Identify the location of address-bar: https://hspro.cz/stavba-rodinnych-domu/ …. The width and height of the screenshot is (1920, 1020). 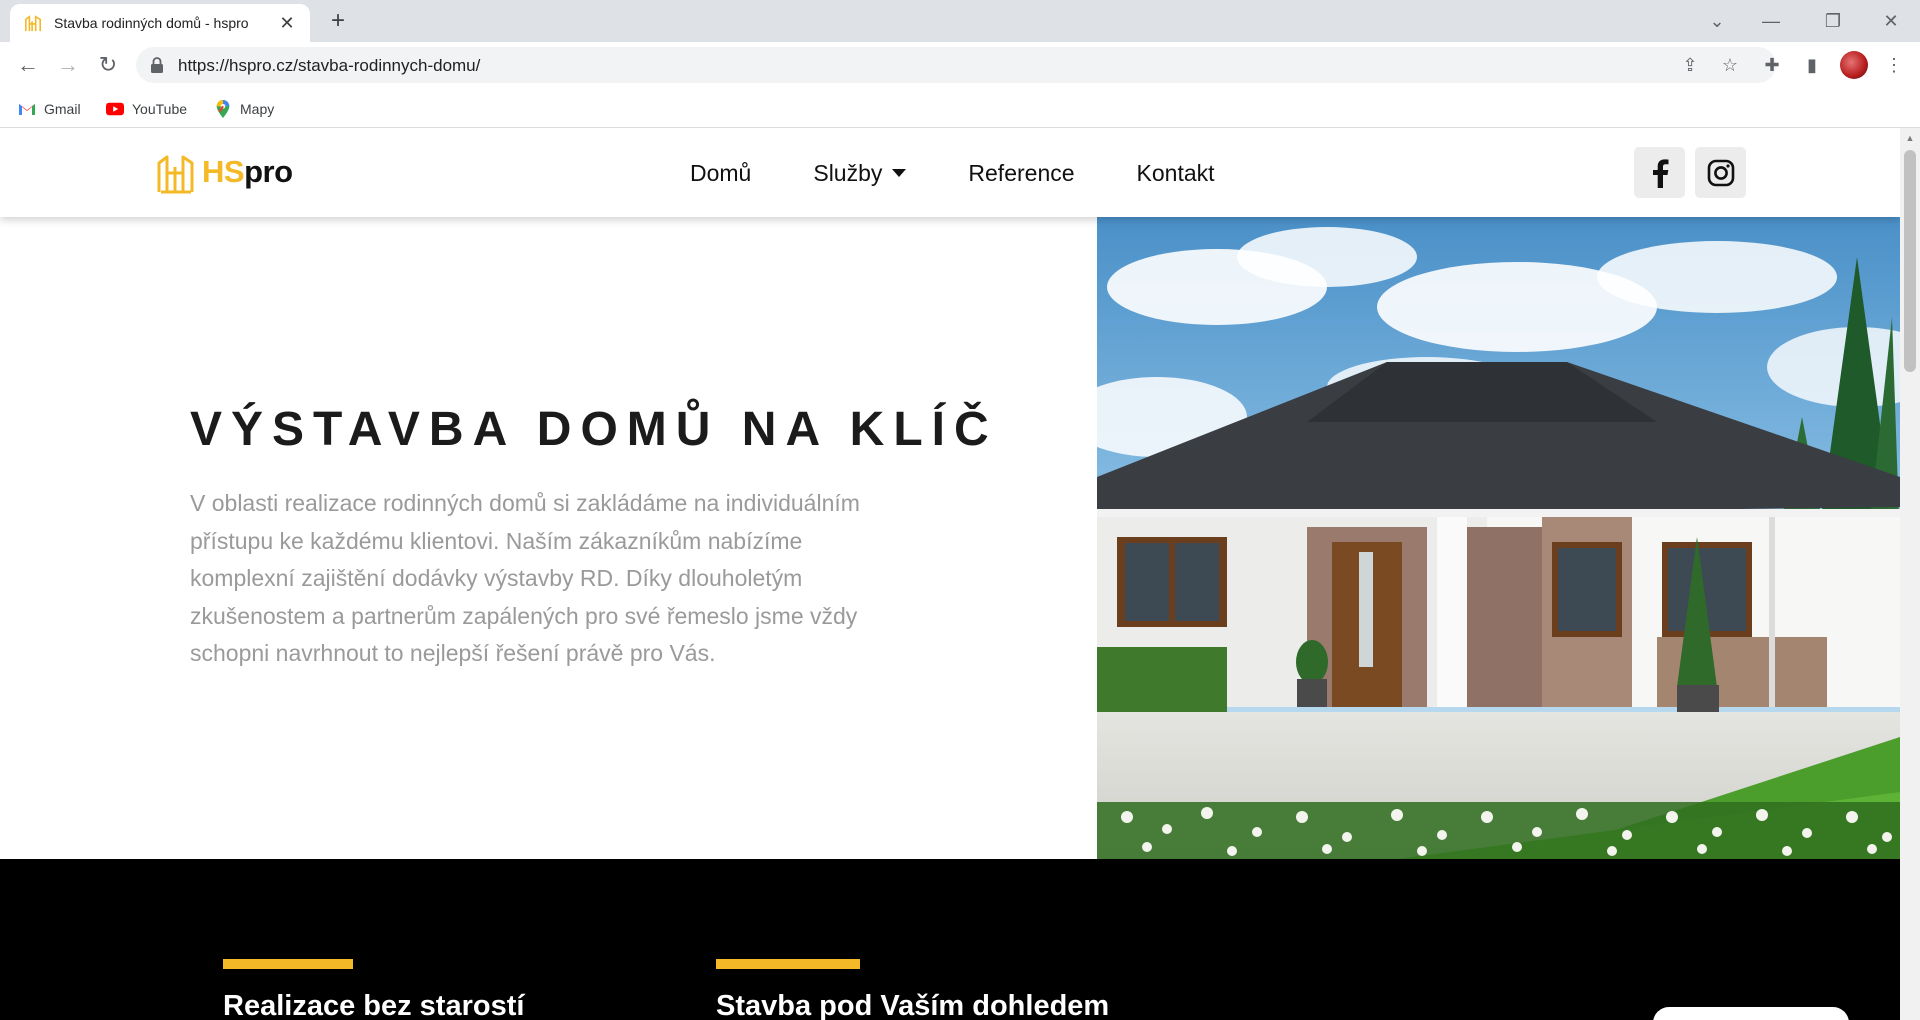
(956, 65).